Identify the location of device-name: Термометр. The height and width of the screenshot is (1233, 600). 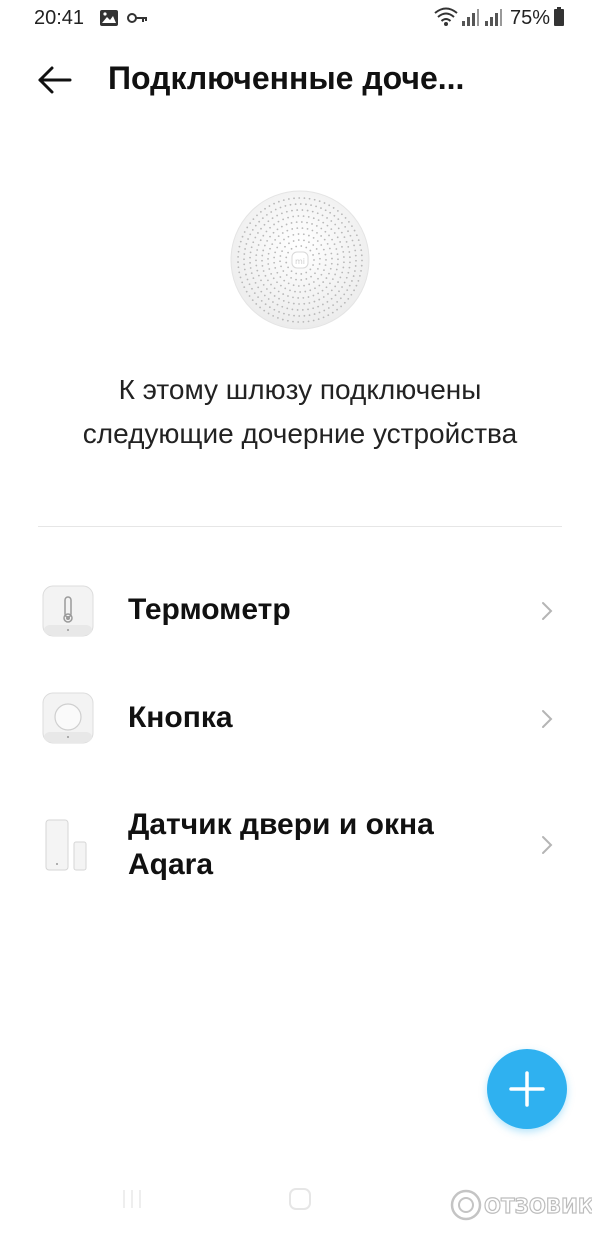
(209, 609).